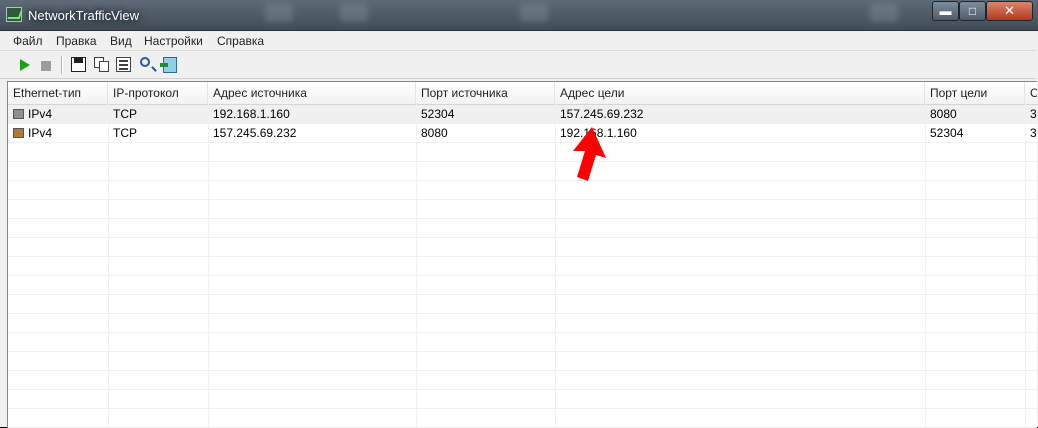 Image resolution: width=1038 pixels, height=428 pixels. I want to click on cell-src-address: 157.245.69.232, so click(255, 133).